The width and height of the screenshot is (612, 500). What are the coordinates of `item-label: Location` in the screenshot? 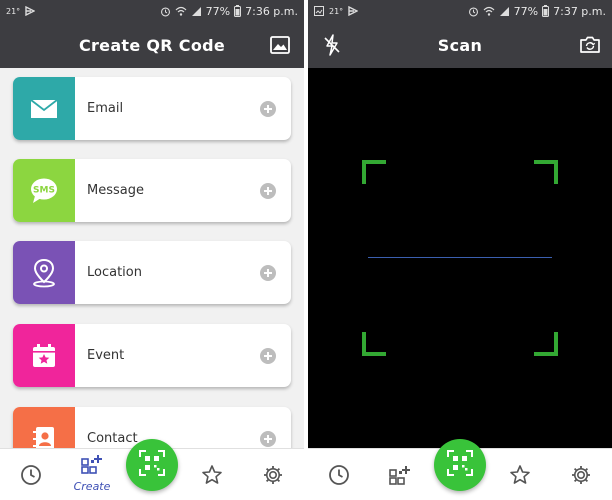 It's located at (114, 272).